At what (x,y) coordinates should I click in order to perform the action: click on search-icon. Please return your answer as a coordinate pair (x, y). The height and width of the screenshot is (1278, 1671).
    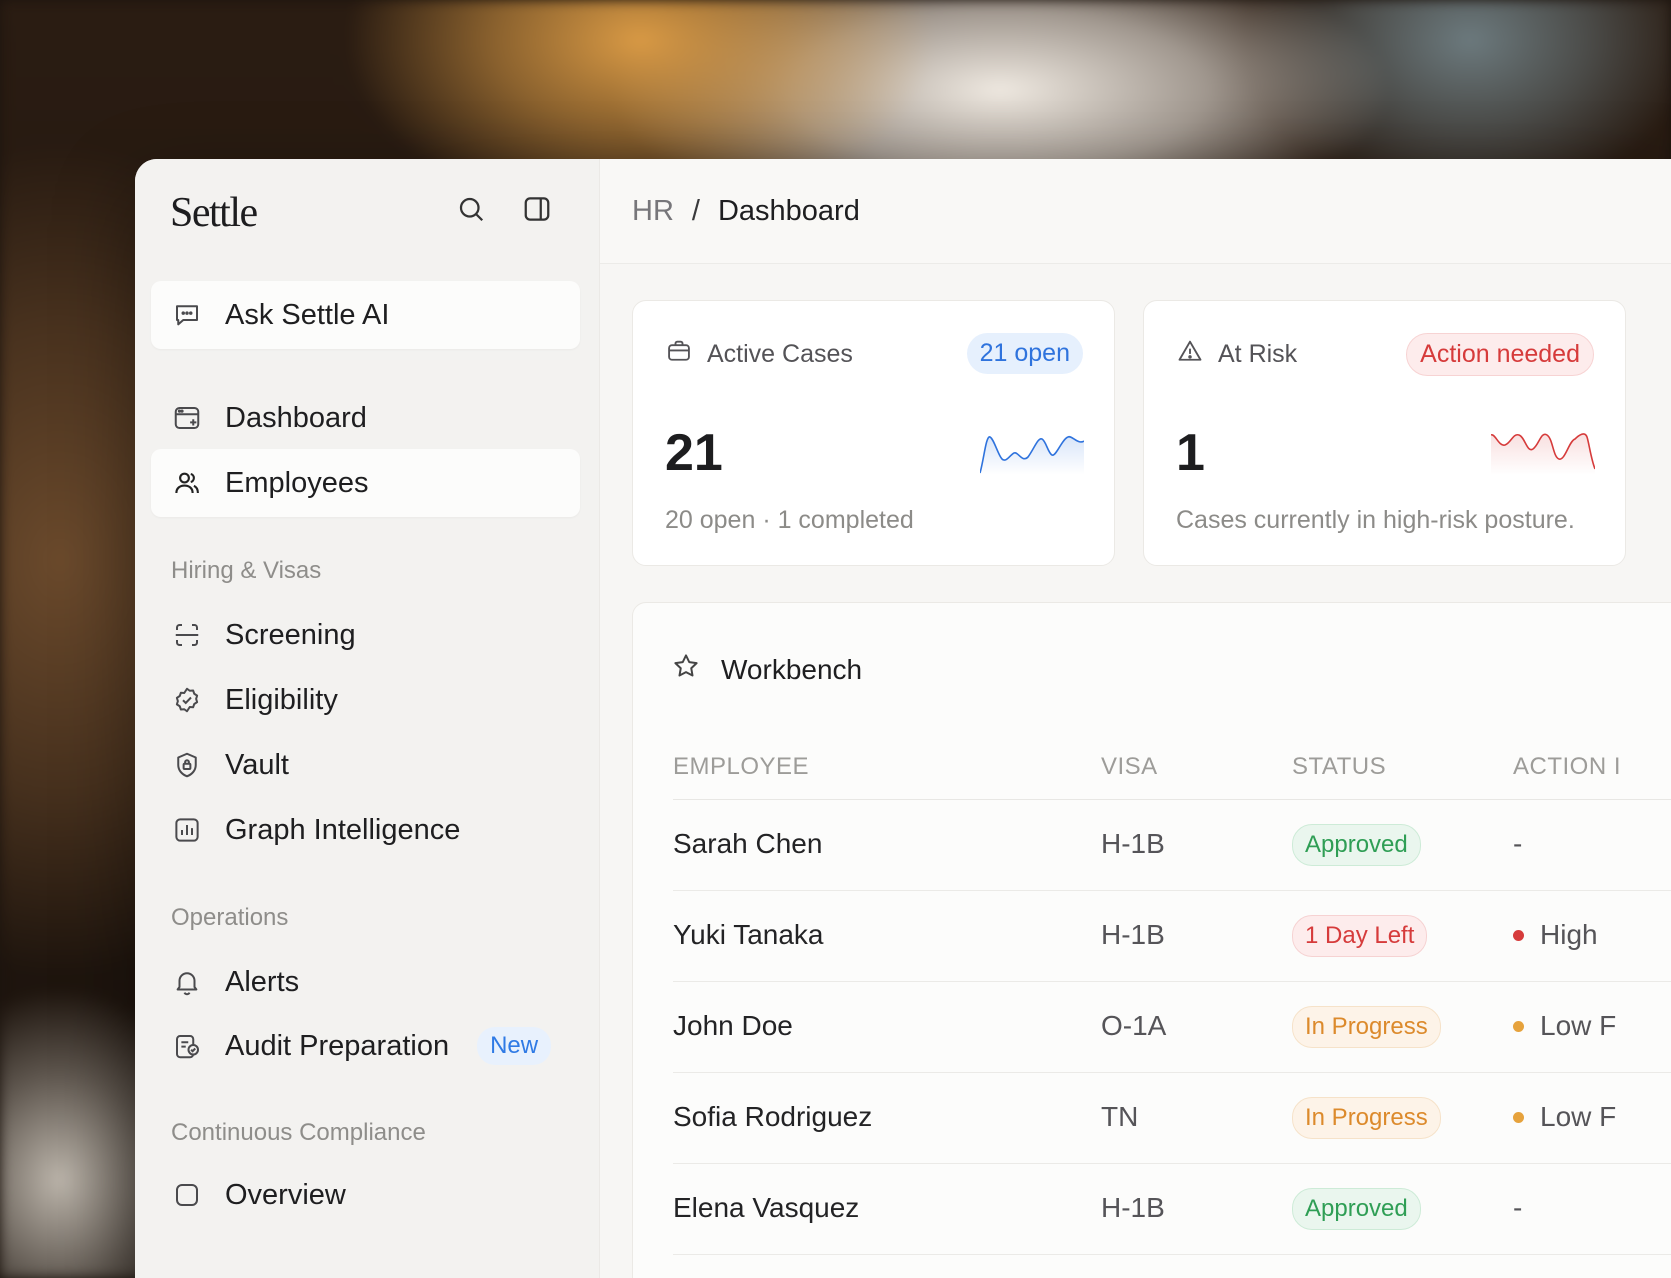
    Looking at the image, I should click on (471, 209).